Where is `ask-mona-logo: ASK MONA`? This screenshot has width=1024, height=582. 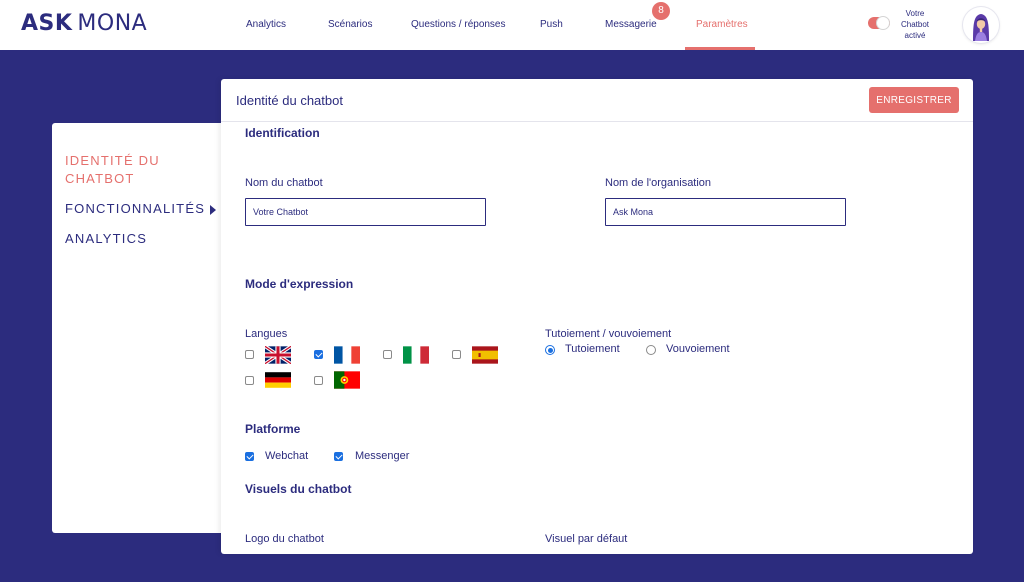
ask-mona-logo: ASK MONA is located at coordinates (84, 23).